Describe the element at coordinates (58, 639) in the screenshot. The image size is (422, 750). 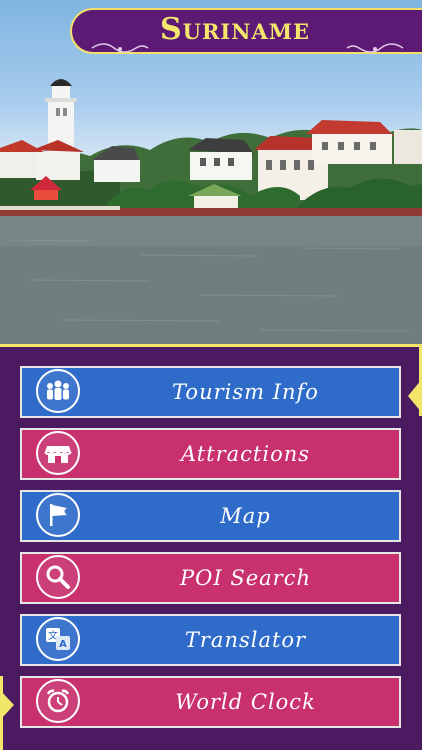
I see `translate-icon: 文 A` at that location.